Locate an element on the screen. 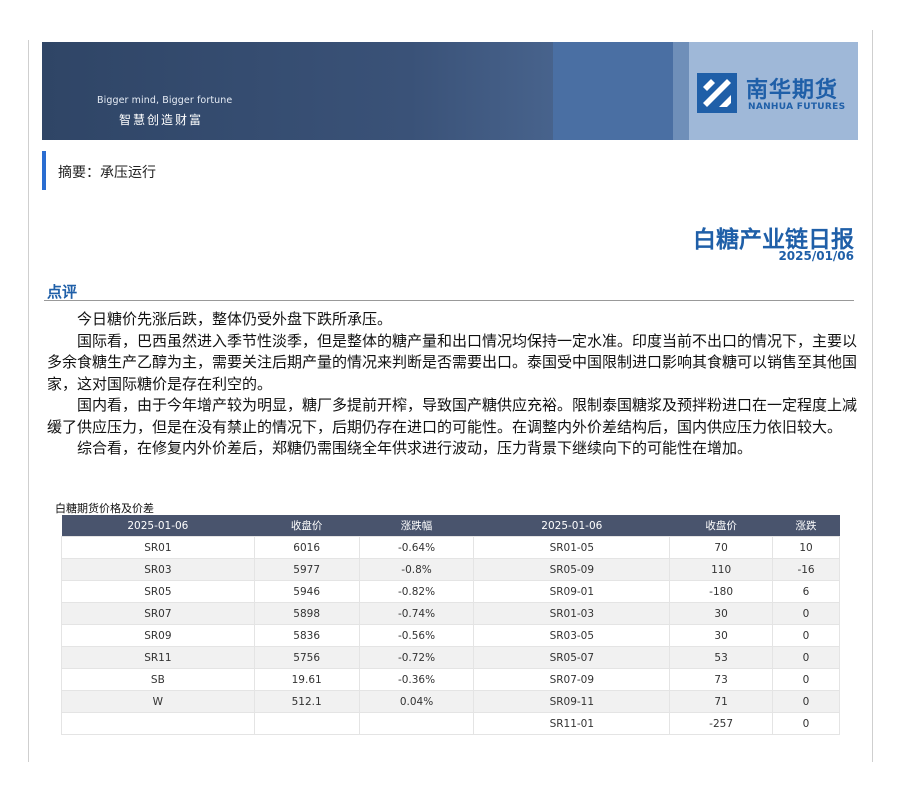 Image resolution: width=900 pixels, height=792 pixels. table-cell: SR03-05 is located at coordinates (572, 635).